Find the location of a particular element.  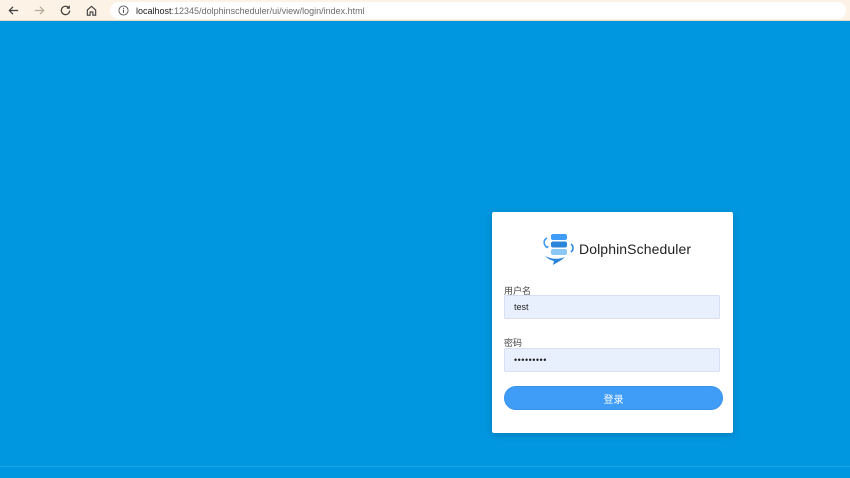

home-button is located at coordinates (91, 10).